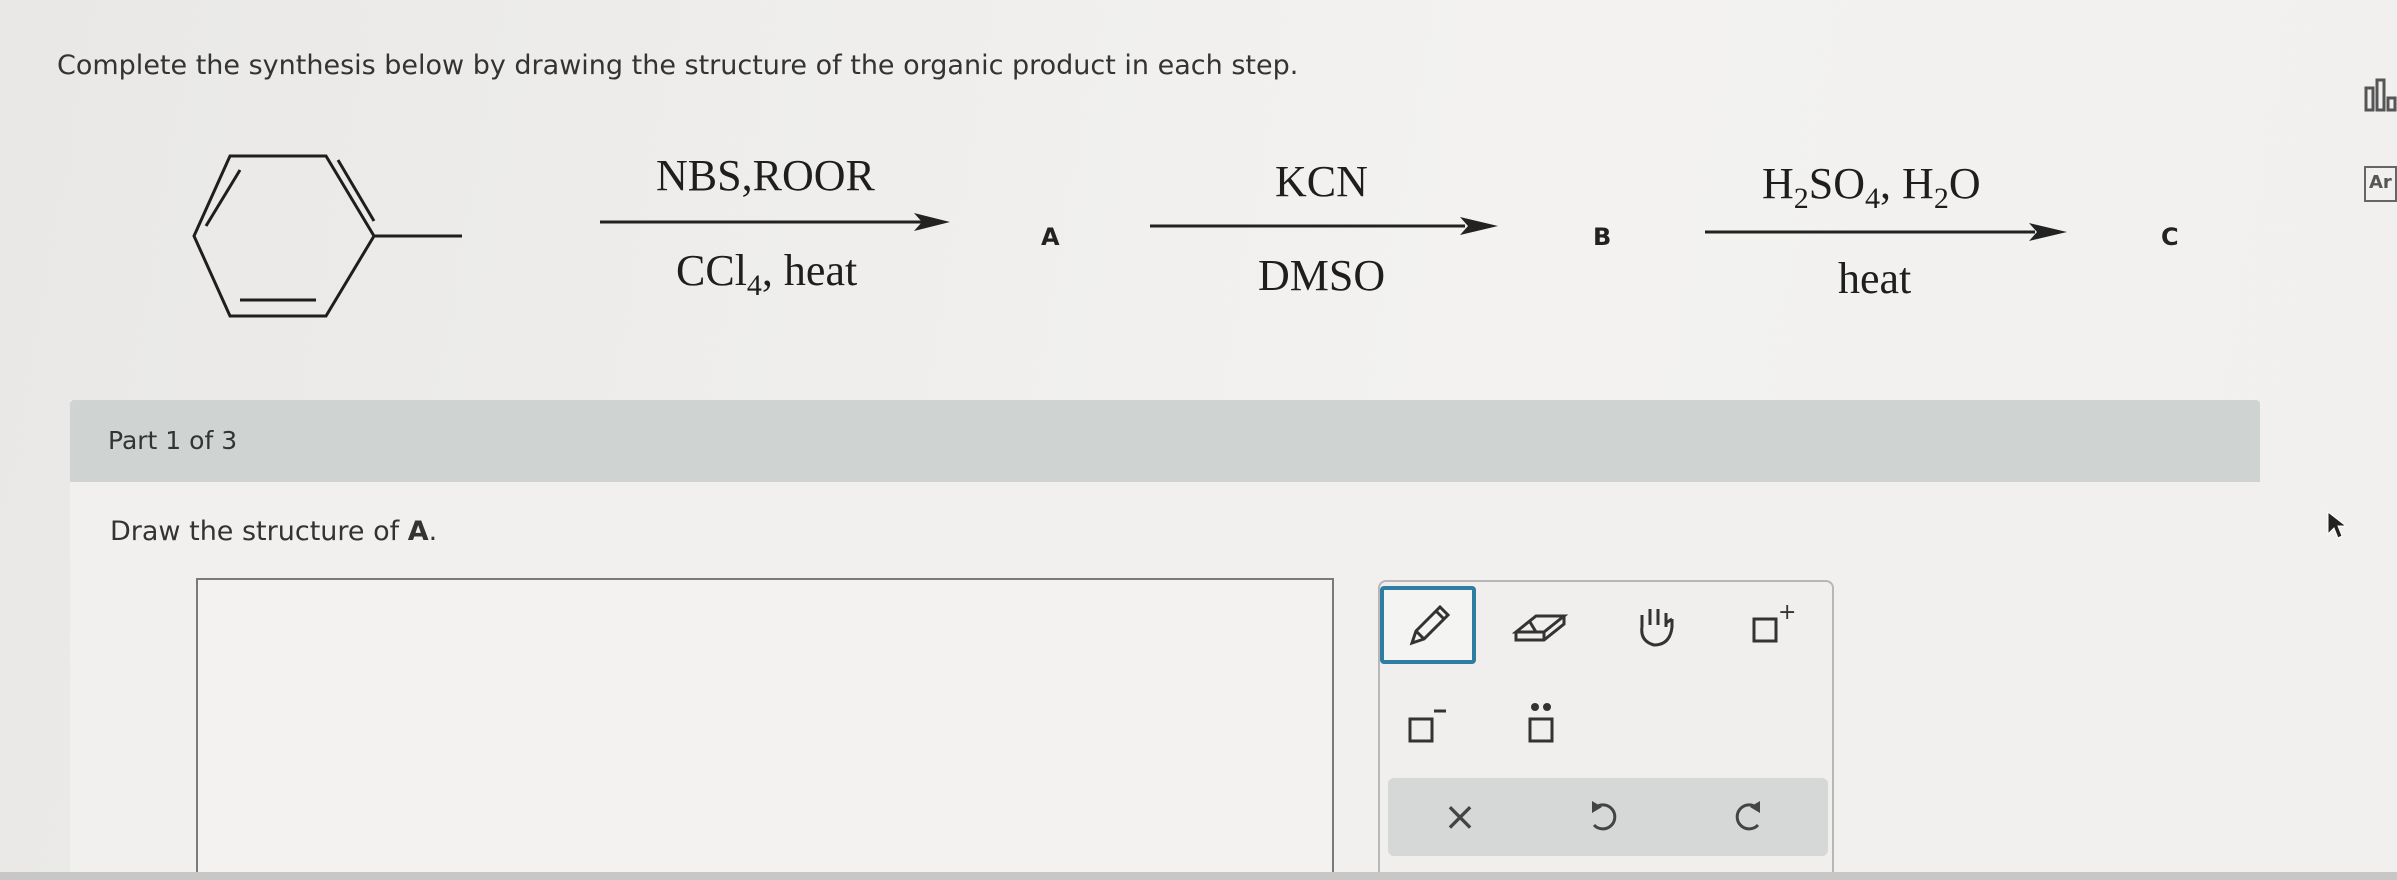 This screenshot has width=2397, height=880. I want to click on plus-glyph: +, so click(1787, 612).